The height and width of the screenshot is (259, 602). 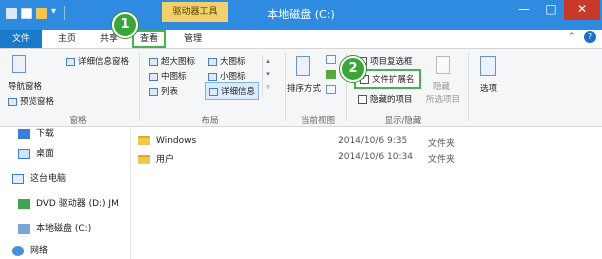 What do you see at coordinates (39, 251) in the screenshot?
I see `nav-item-label: 网络` at bounding box center [39, 251].